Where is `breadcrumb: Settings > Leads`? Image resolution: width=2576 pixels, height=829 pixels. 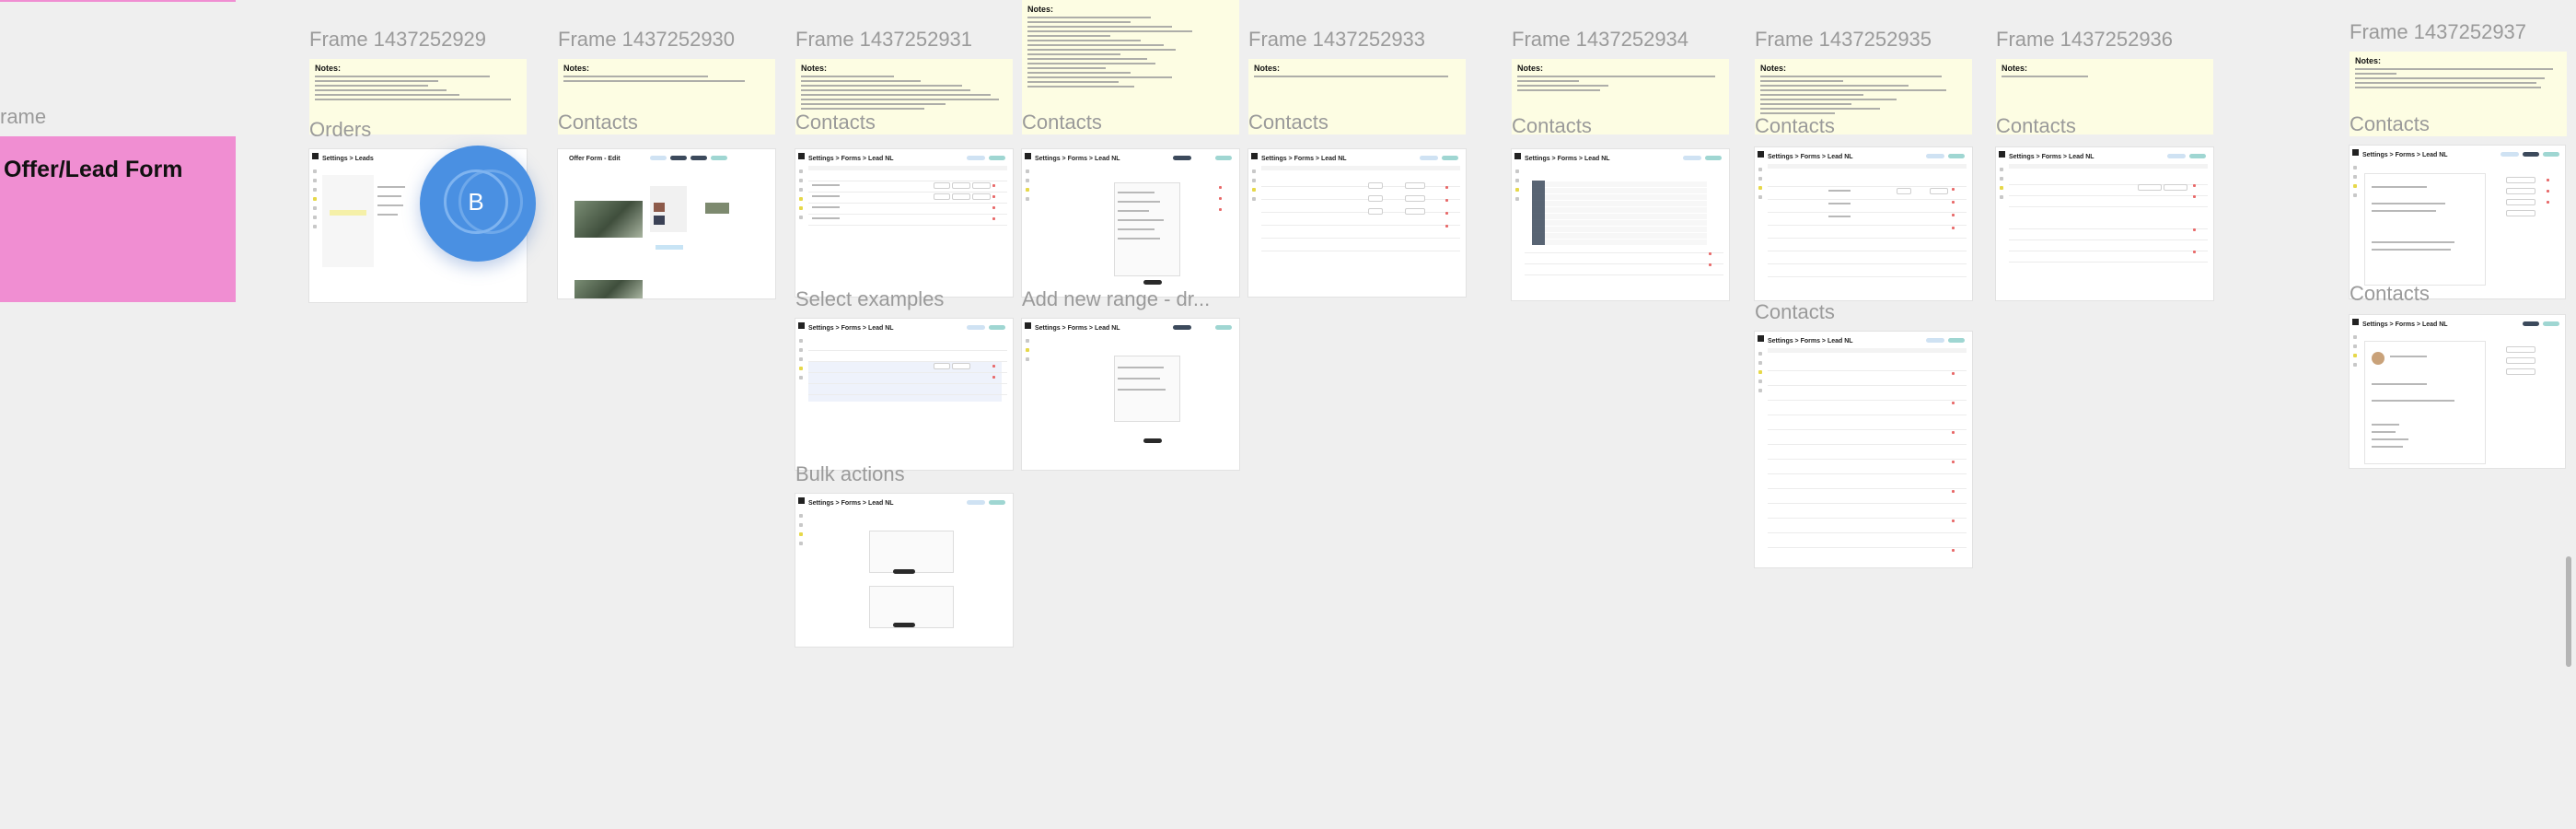
breadcrumb: Settings > Leads is located at coordinates (348, 159).